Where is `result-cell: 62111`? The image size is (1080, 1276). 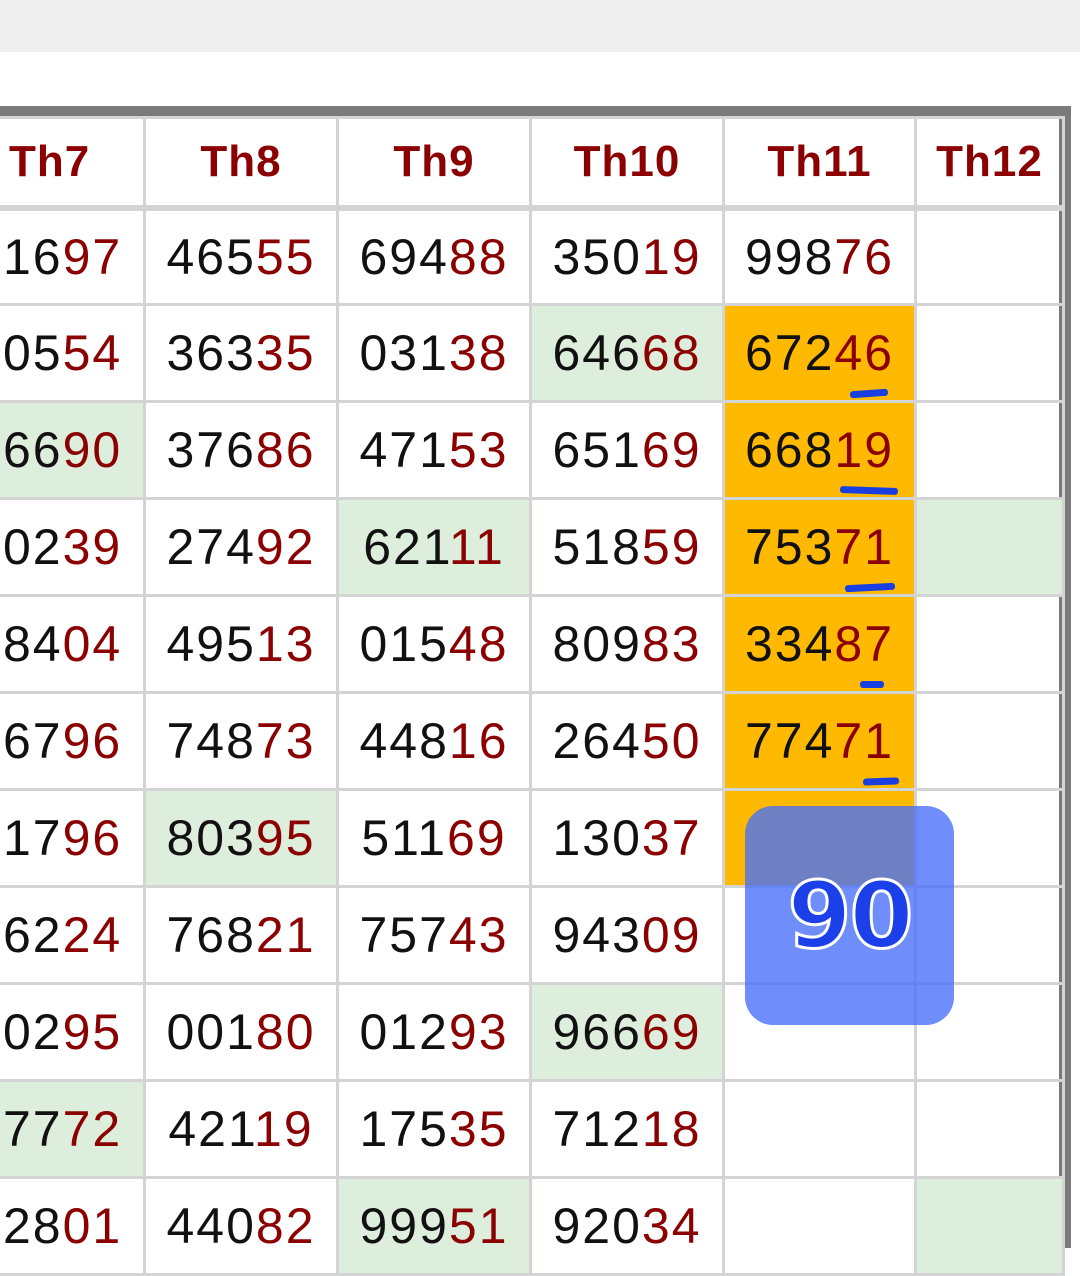 result-cell: 62111 is located at coordinates (434, 547).